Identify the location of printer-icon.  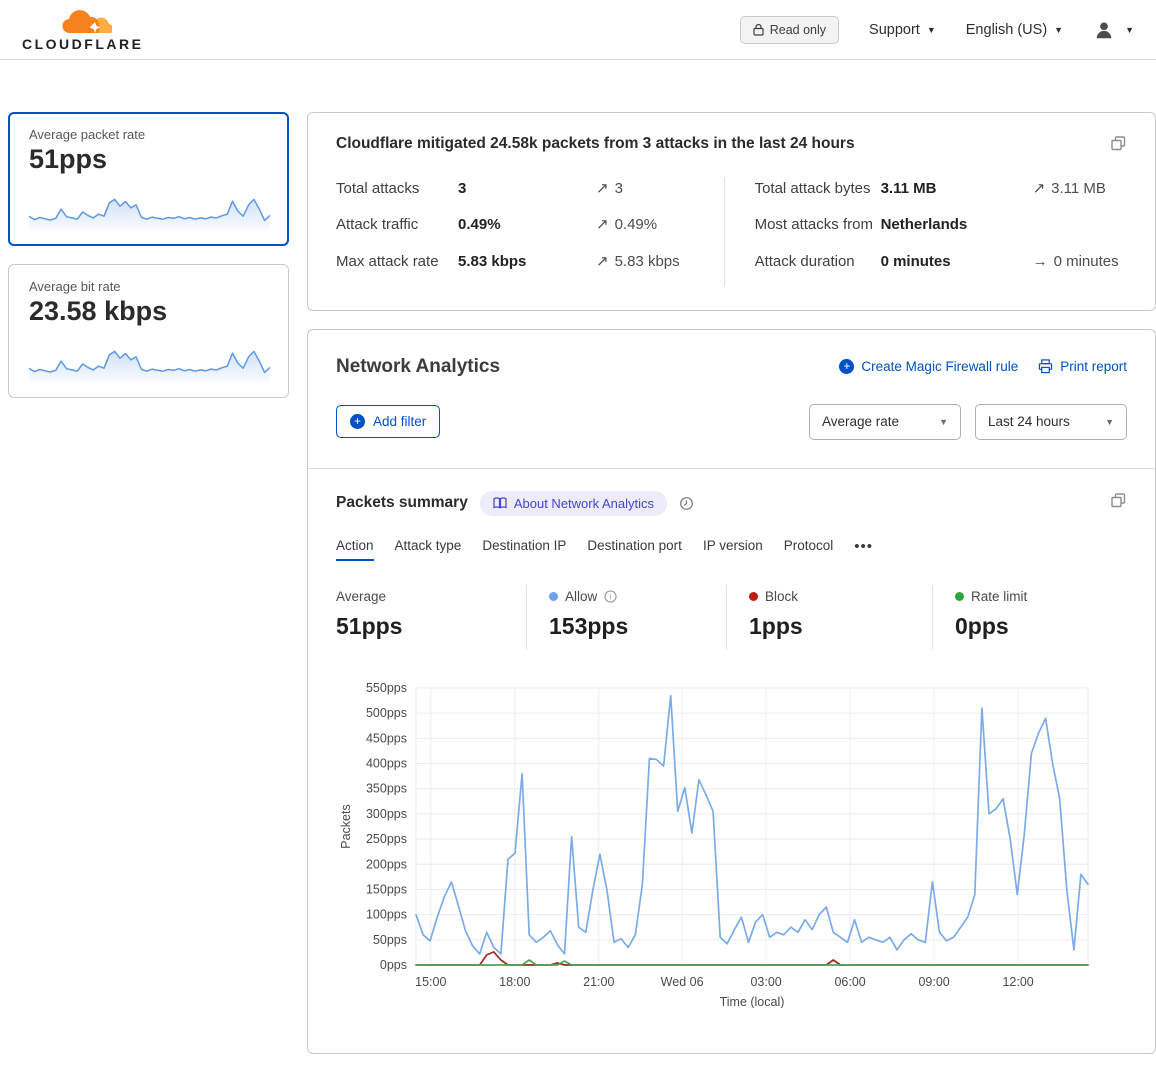
(1046, 366).